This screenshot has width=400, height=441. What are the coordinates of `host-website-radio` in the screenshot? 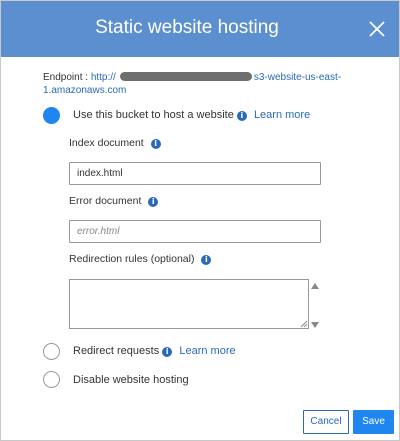 It's located at (51, 115).